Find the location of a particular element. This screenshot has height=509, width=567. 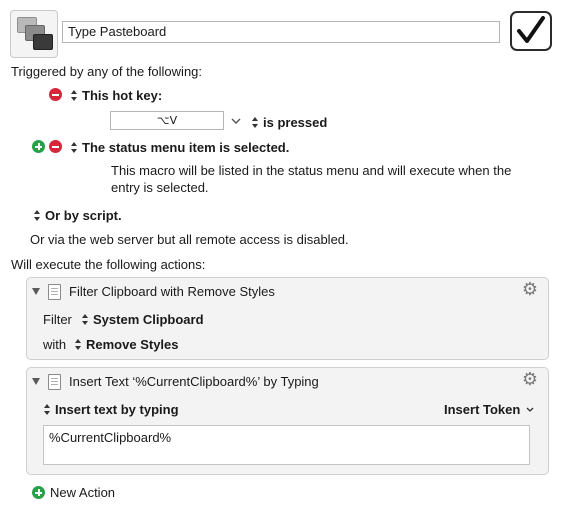

insert-mode-select: Insert text by typing is located at coordinates (111, 409).